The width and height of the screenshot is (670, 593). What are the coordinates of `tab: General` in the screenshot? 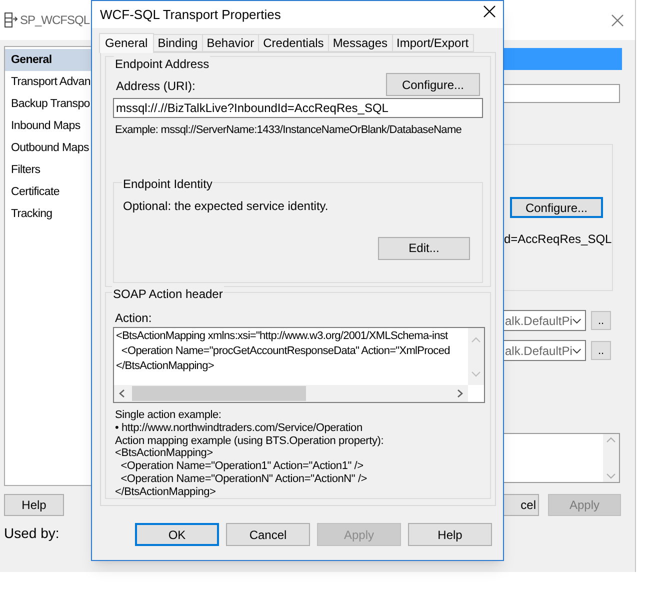 It's located at (126, 43).